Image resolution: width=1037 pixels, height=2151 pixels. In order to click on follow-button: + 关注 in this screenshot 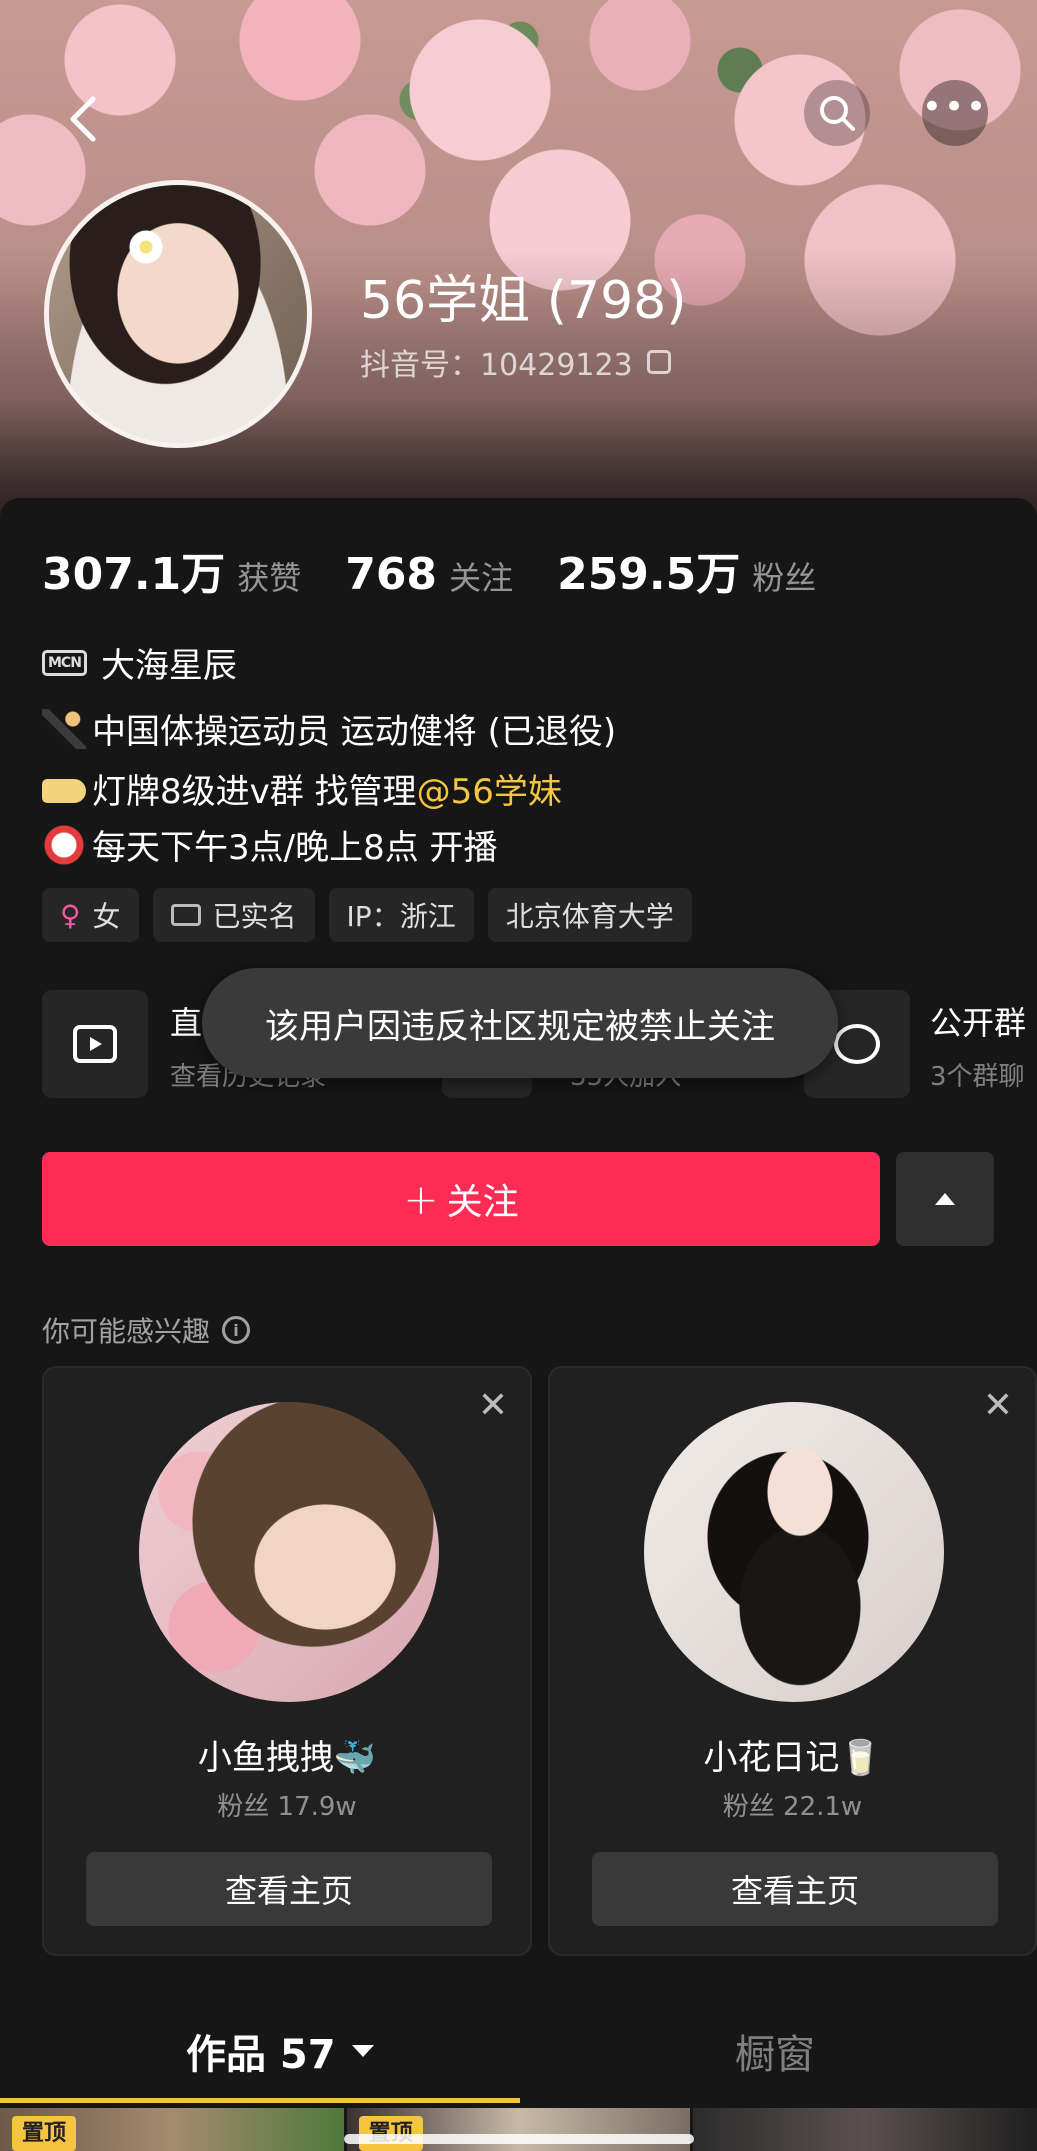, I will do `click(461, 1199)`.